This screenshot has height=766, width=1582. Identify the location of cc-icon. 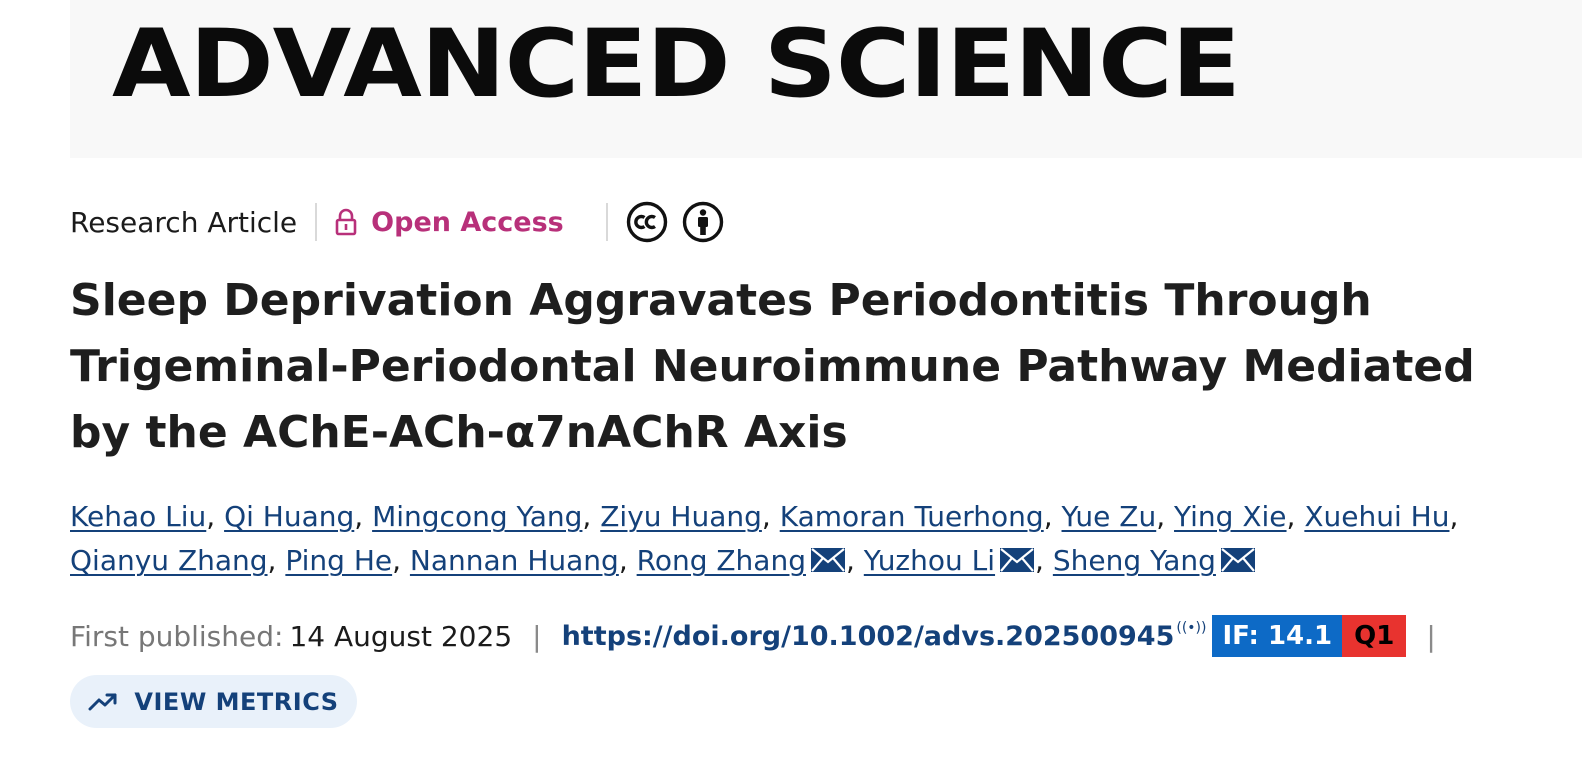
(647, 222).